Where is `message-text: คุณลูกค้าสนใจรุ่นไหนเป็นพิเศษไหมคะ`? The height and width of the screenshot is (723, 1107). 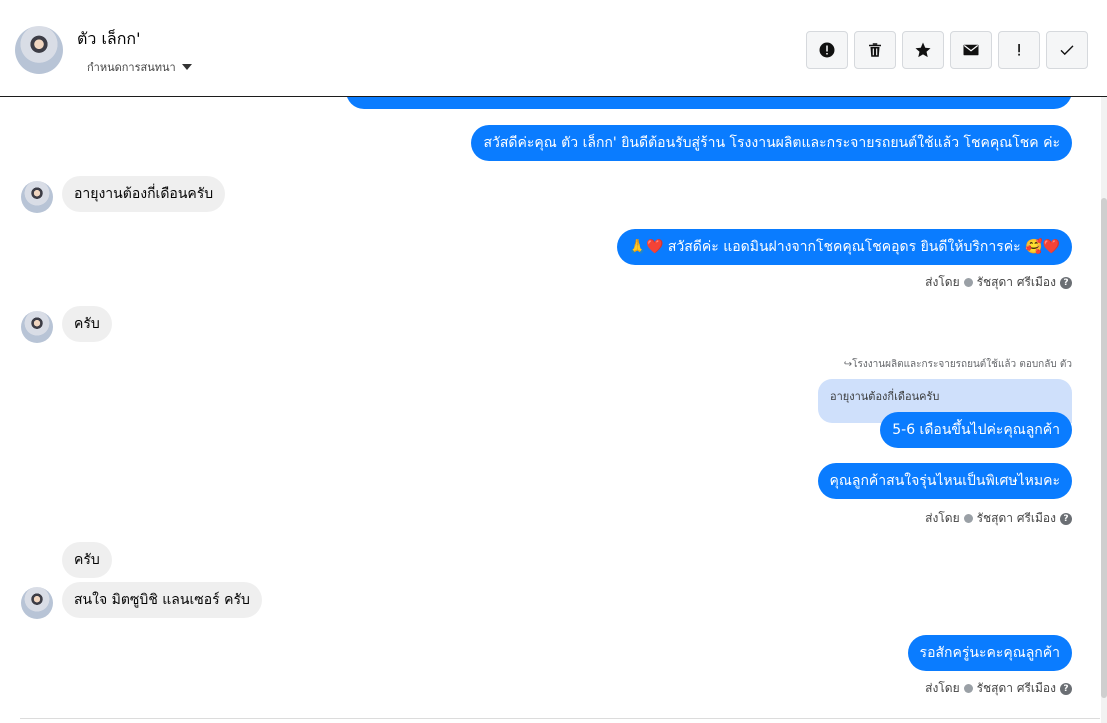 message-text: คุณลูกค้าสนใจรุ่นไหนเป็นพิเศษไหมคะ is located at coordinates (944, 481).